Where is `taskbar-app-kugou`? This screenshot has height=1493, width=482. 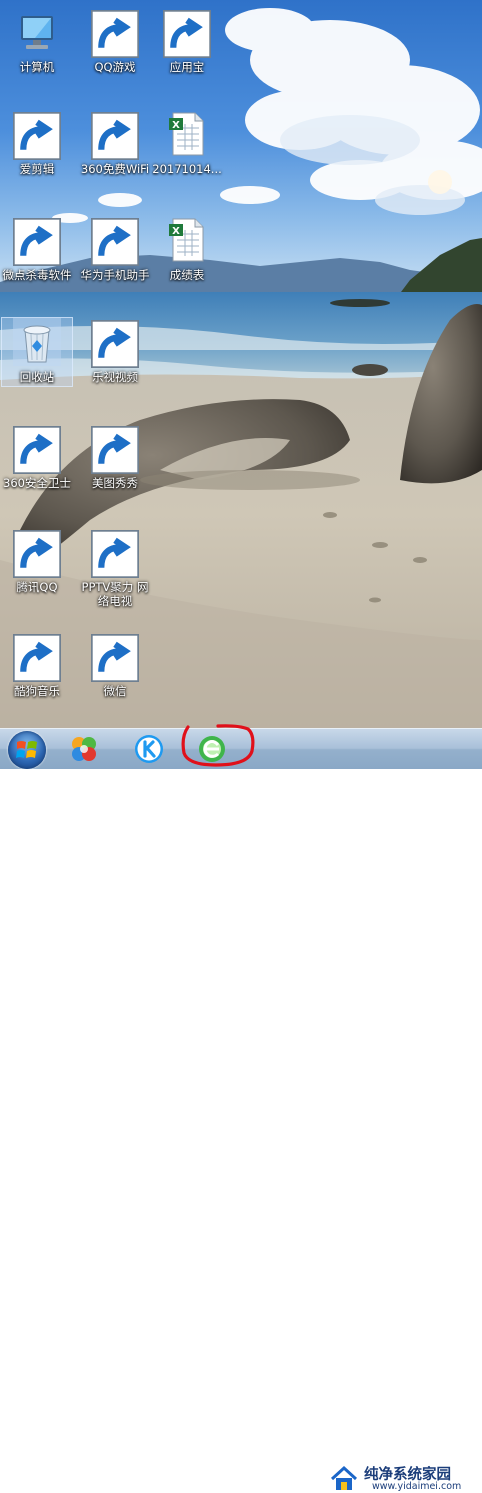 taskbar-app-kugou is located at coordinates (149, 749).